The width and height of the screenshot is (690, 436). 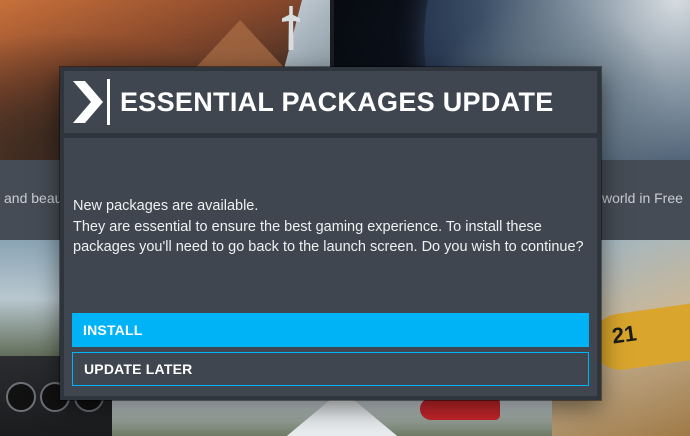 I want to click on helicopter-shape, so click(x=460, y=409).